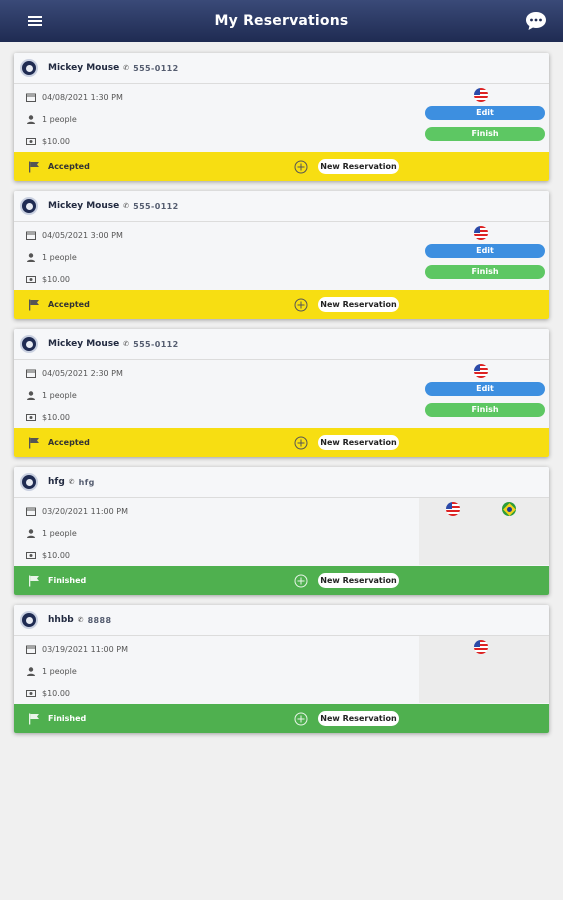 The height and width of the screenshot is (900, 563). What do you see at coordinates (281, 718) in the screenshot?
I see `status-bar: Finished New Reservation` at bounding box center [281, 718].